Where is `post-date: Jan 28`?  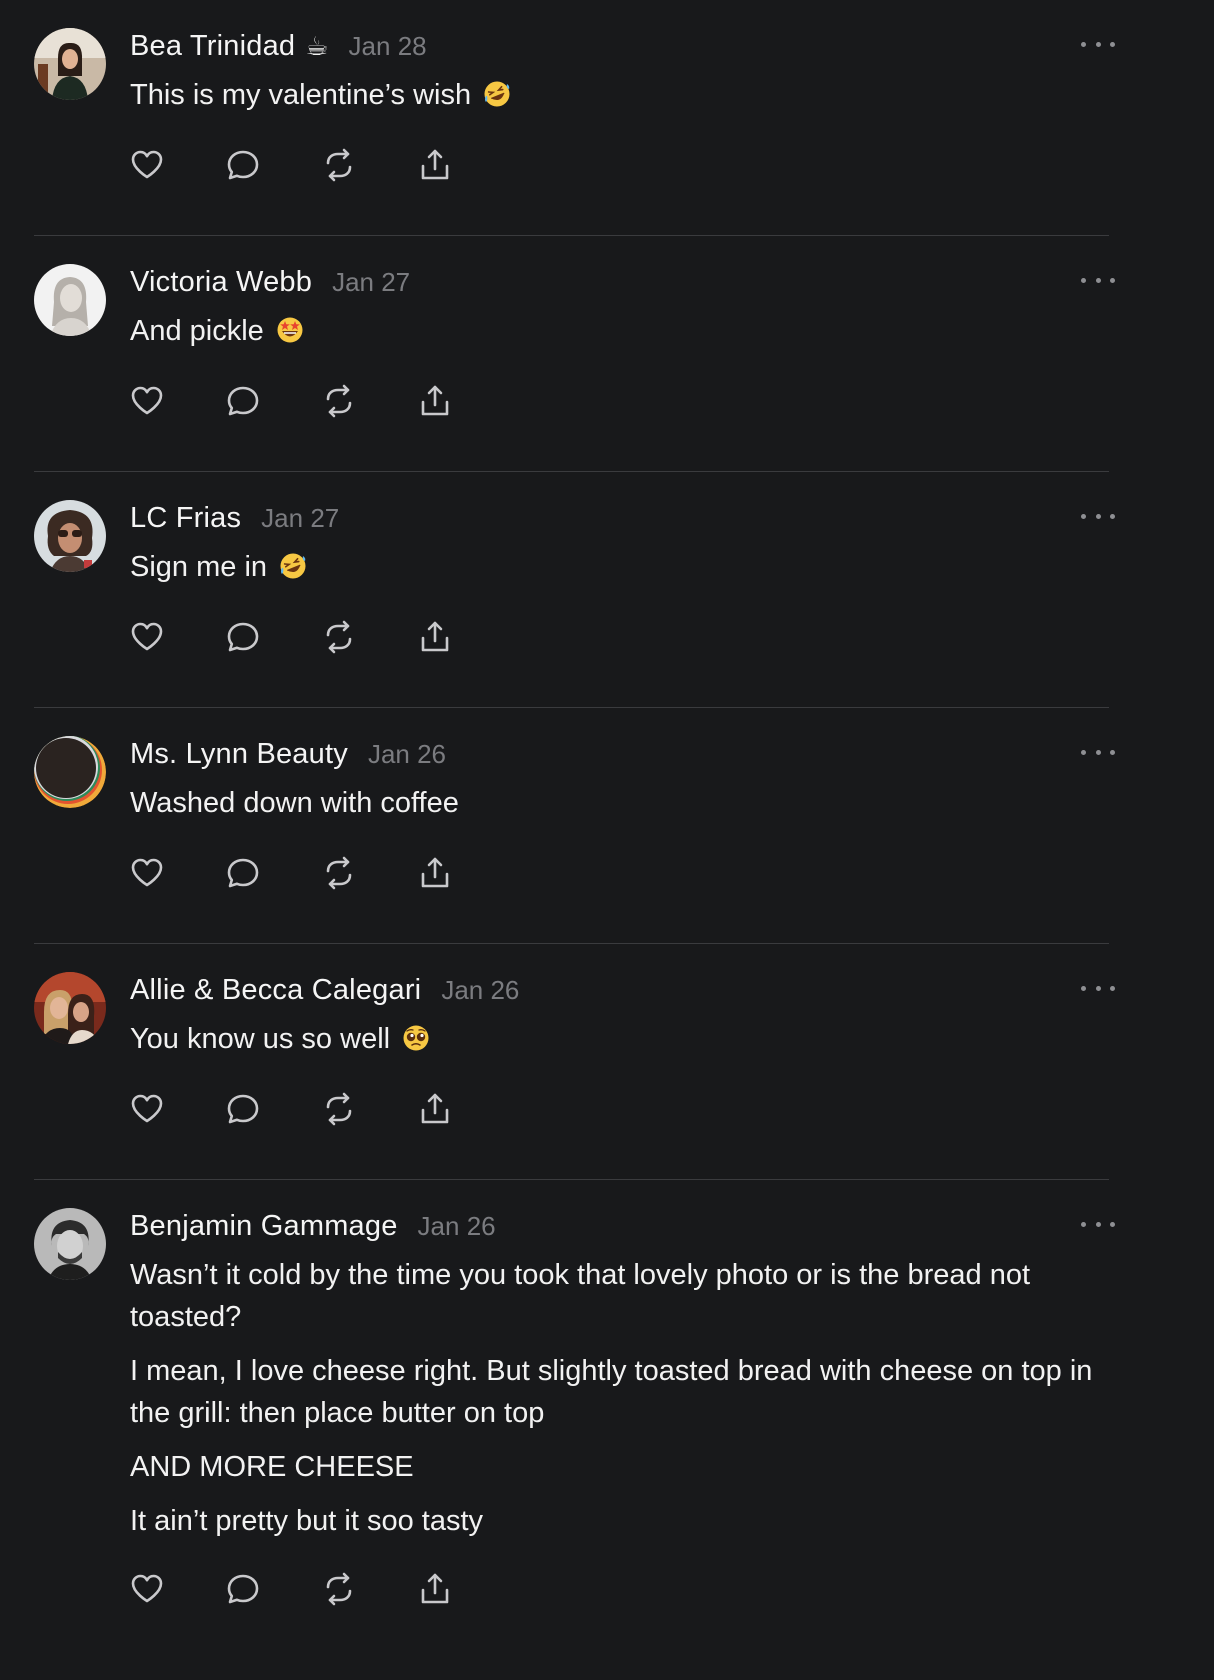 post-date: Jan 28 is located at coordinates (388, 46).